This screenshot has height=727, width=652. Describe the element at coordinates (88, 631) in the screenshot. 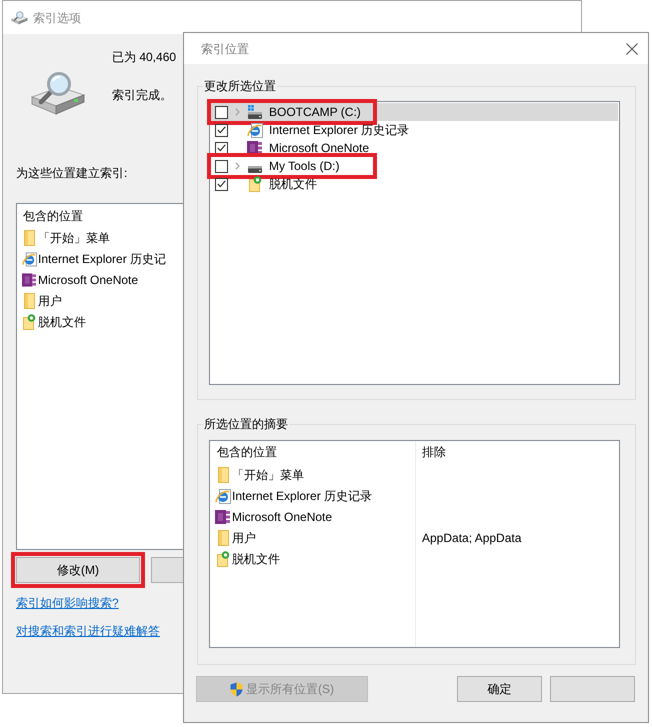

I see `help-link: 对搜索和索引进行疑难解答` at that location.